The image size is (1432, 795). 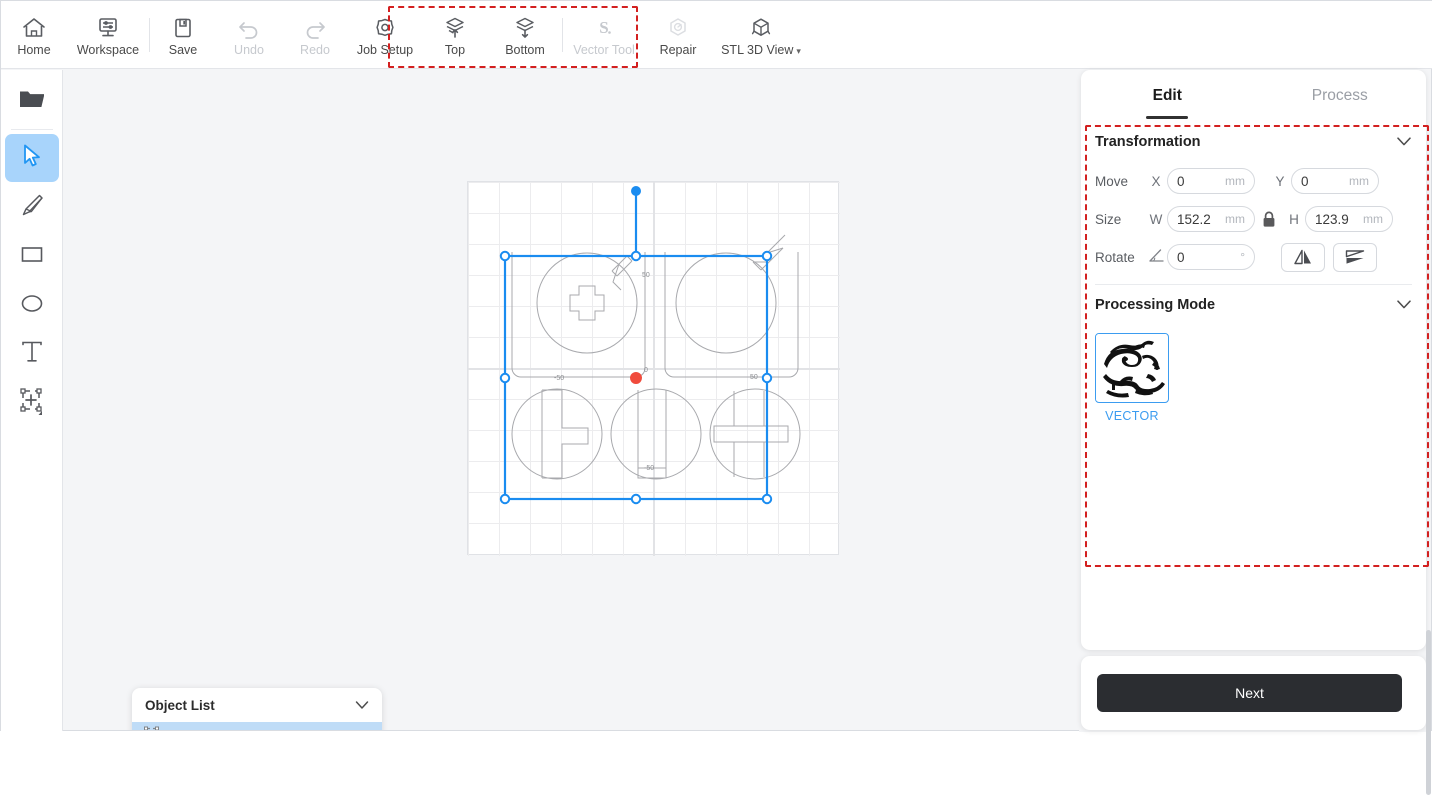 What do you see at coordinates (767, 256) in the screenshot?
I see `resize-handle-ne` at bounding box center [767, 256].